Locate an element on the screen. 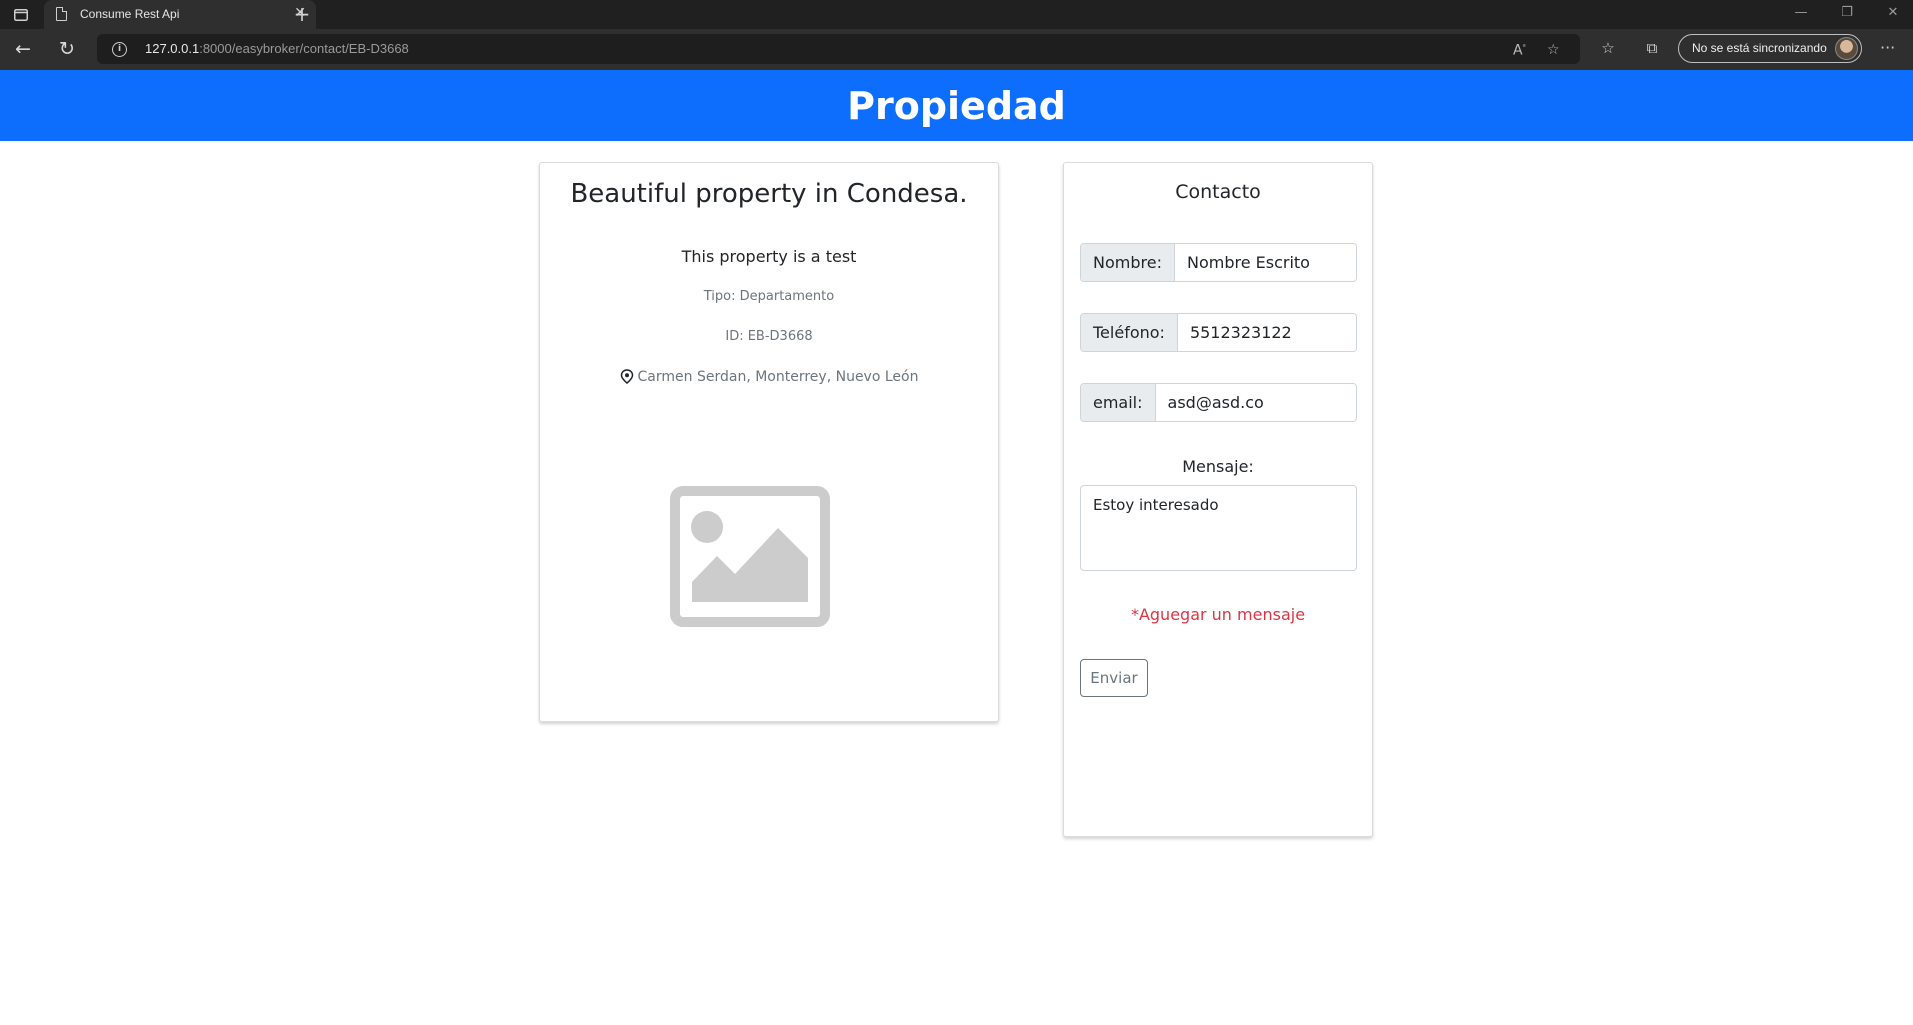 This screenshot has height=1025, width=1913. avatar is located at coordinates (1846, 48).